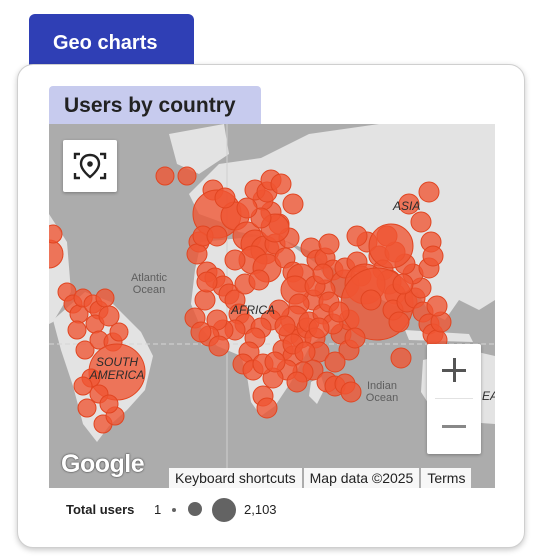 The image size is (540, 558). I want to click on google-logo: Google, so click(103, 464).